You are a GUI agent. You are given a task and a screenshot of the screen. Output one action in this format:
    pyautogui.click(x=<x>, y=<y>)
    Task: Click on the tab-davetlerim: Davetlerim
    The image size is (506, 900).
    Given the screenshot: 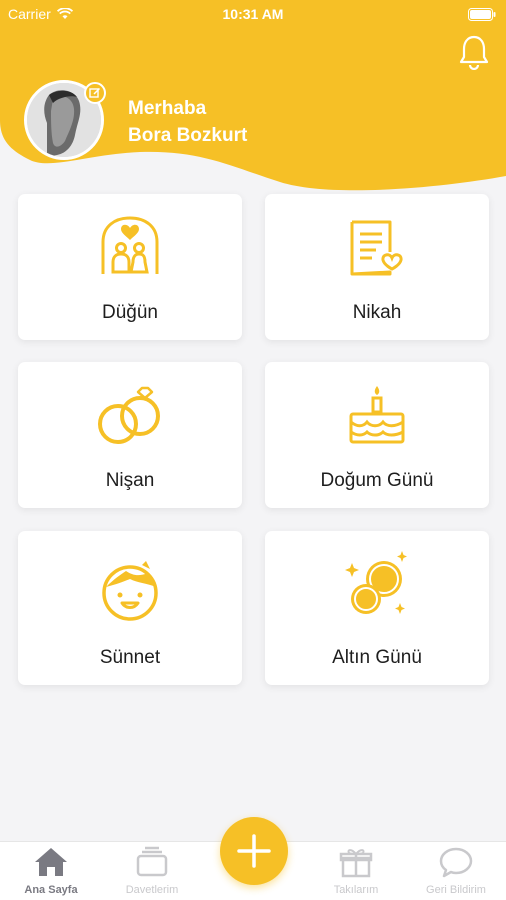 What is the action you would take?
    pyautogui.click(x=152, y=871)
    